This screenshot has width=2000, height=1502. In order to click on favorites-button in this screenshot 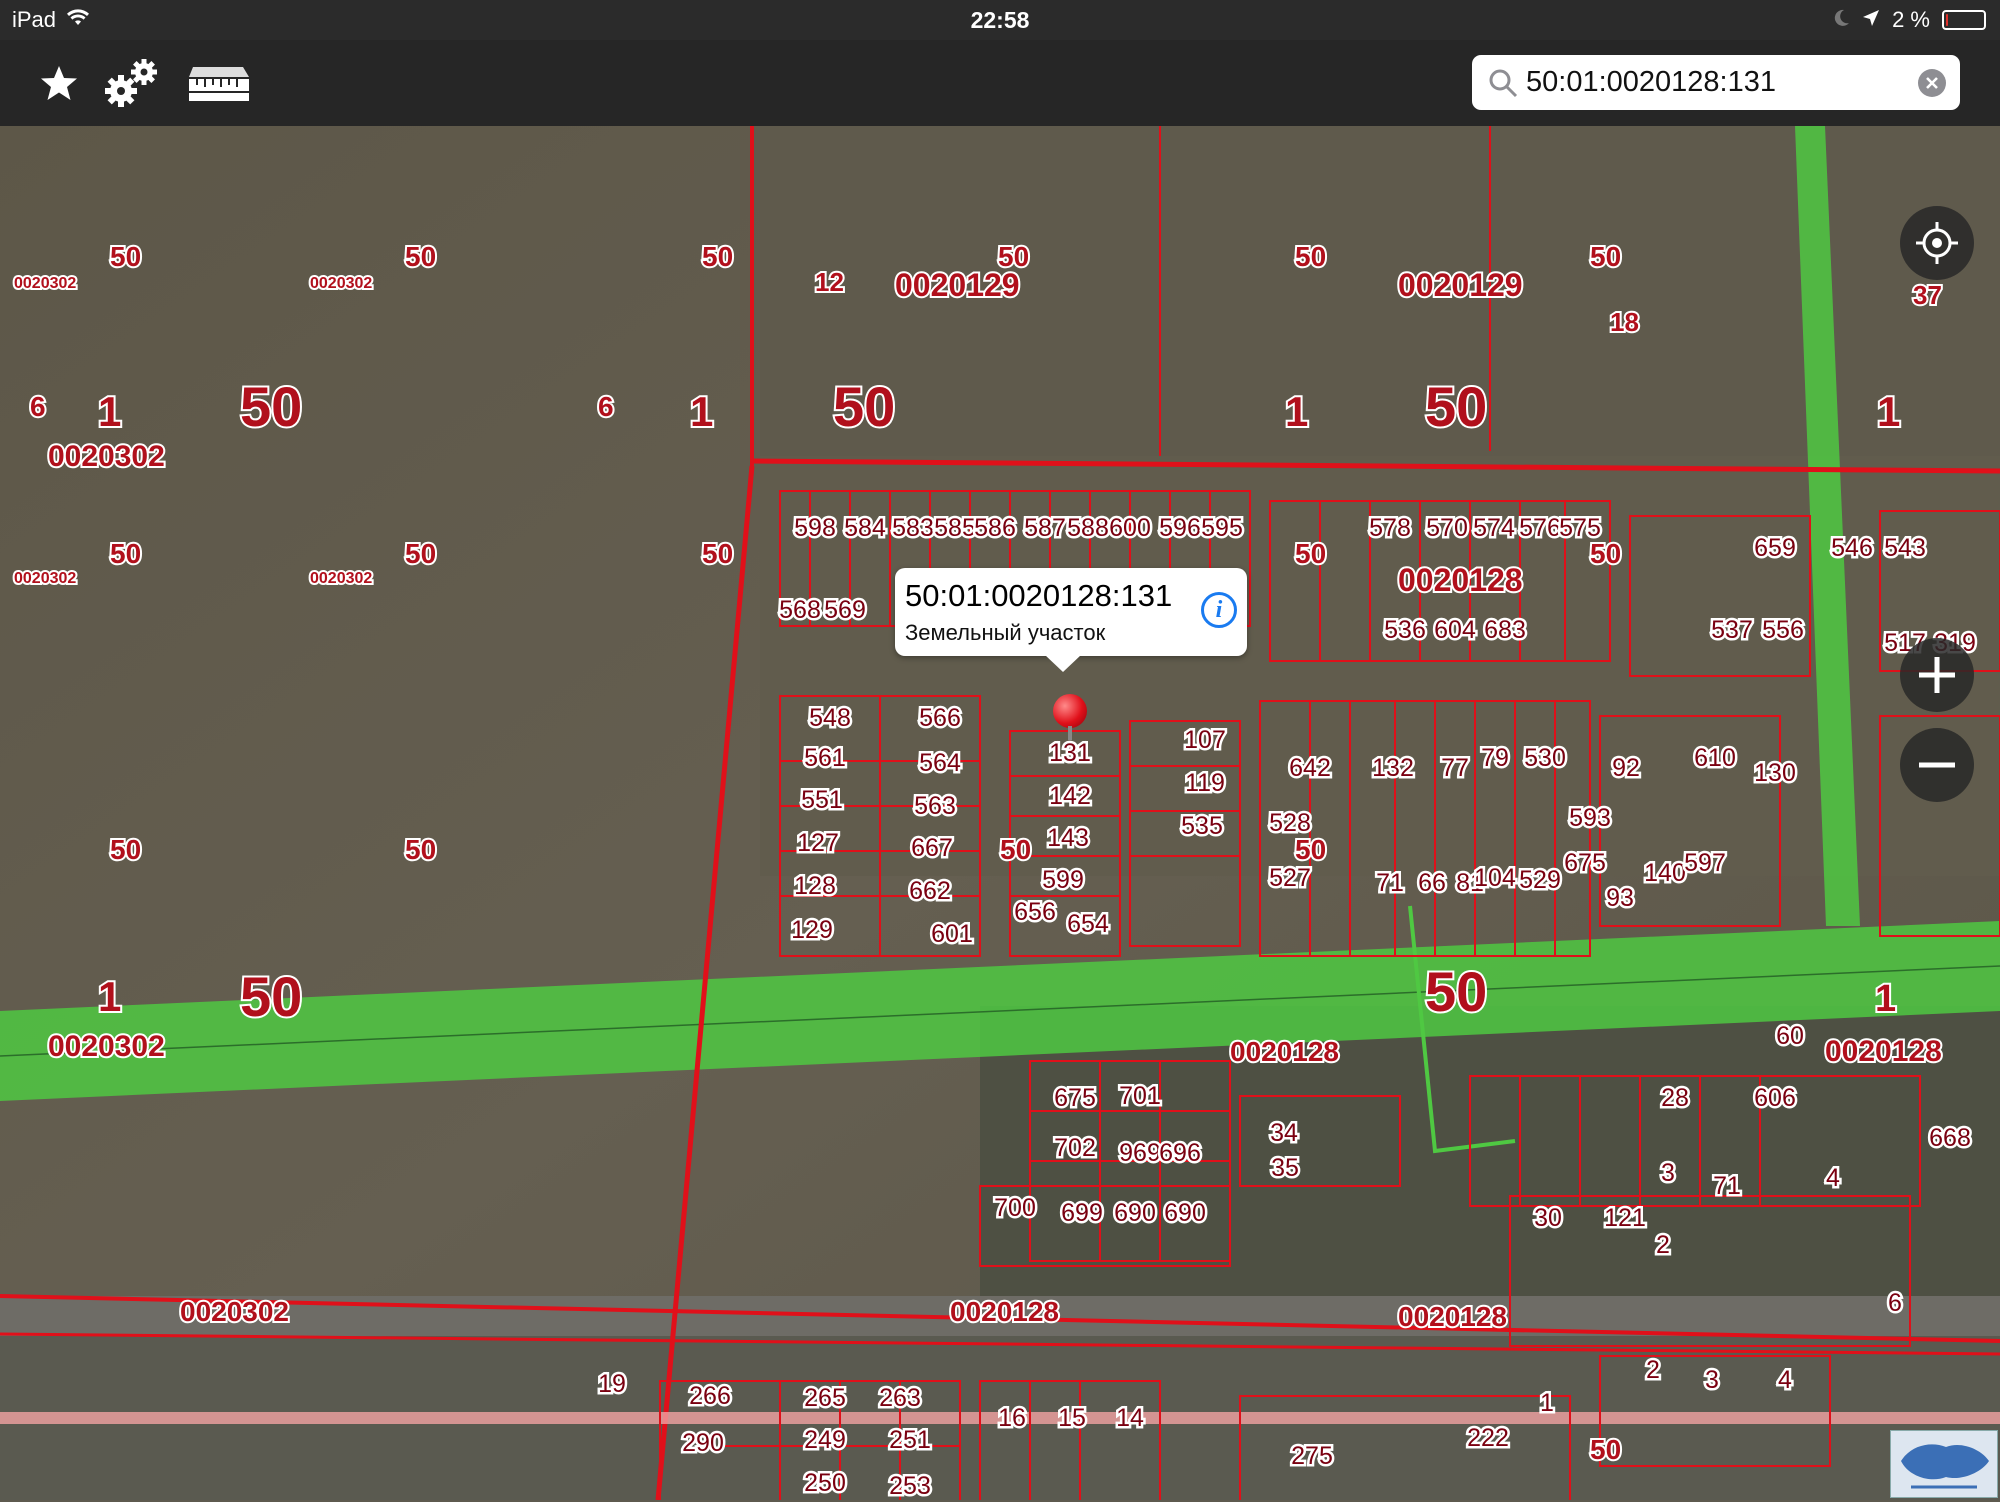, I will do `click(59, 83)`.